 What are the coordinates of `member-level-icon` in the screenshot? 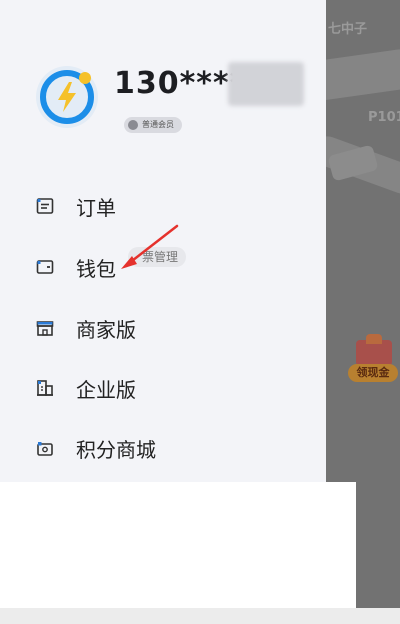 It's located at (133, 125).